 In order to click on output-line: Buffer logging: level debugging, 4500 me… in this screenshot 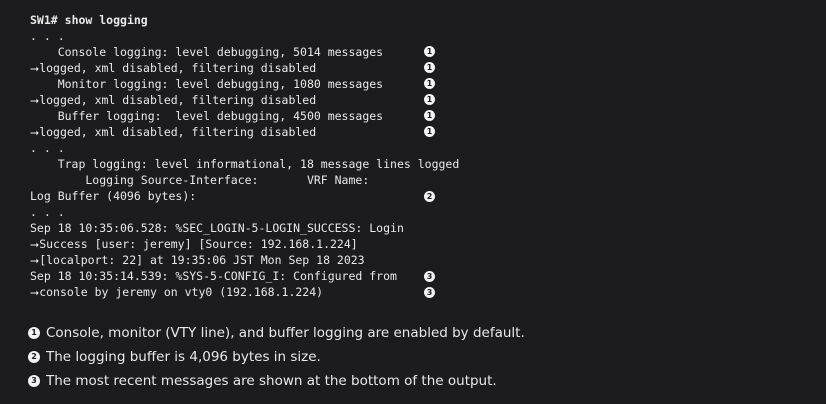, I will do `click(207, 116)`.